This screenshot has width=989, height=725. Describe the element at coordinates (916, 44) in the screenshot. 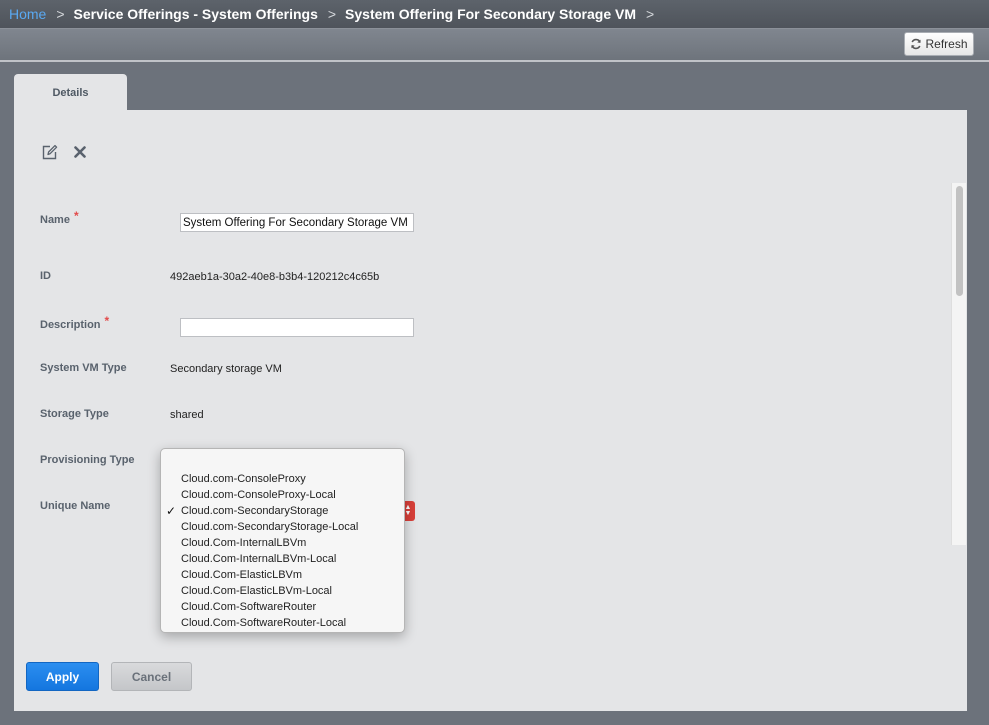

I see `refresh-icon` at that location.